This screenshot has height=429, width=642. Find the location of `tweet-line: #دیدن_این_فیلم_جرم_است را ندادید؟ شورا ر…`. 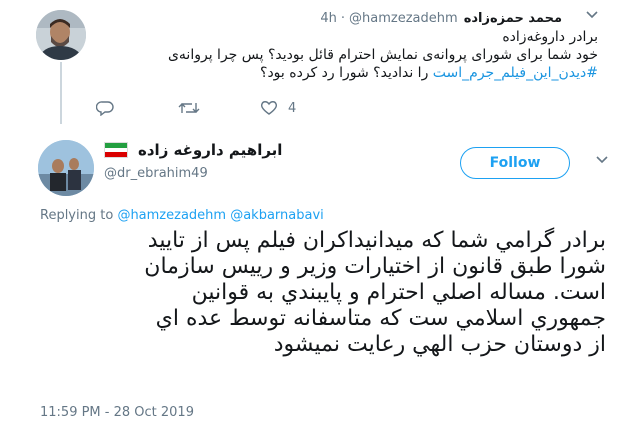

tweet-line: #دیدن_این_فیلم_جرم_است را ندادید؟ شورا ر… is located at coordinates (328, 73).